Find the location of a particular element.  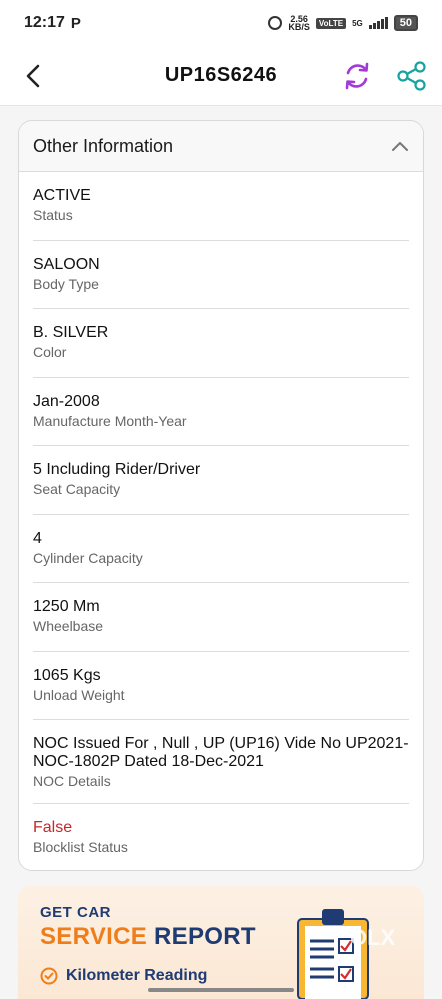

info-value: B. SILVER is located at coordinates (71, 332).